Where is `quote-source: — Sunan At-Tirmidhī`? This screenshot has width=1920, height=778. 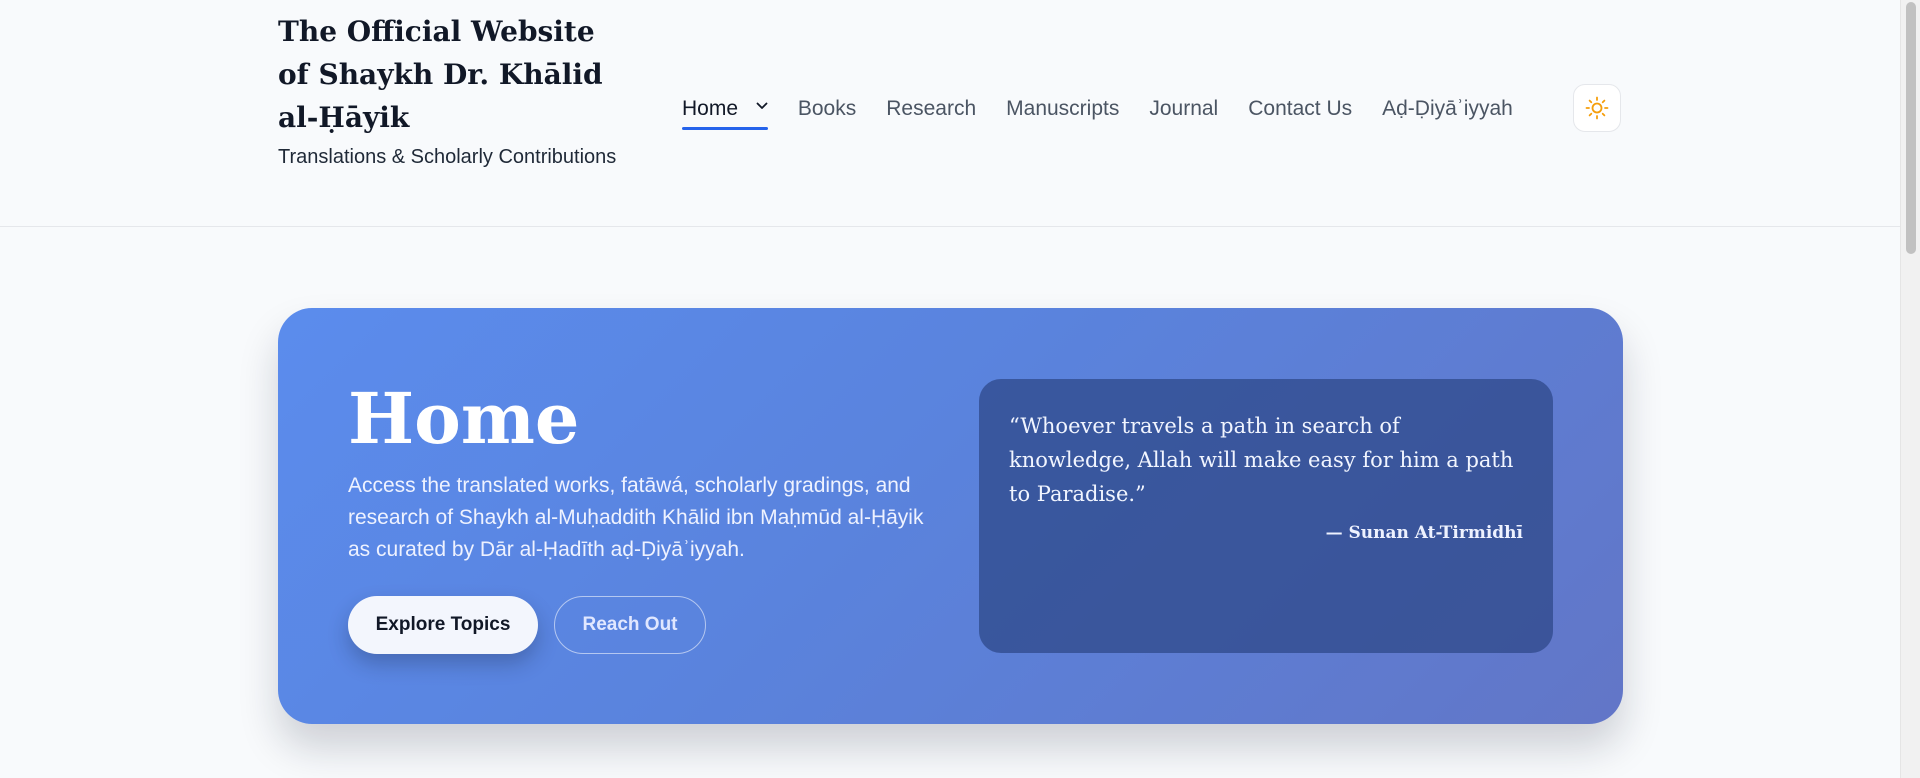
quote-source: — Sunan At-Tirmidhī is located at coordinates (1424, 533).